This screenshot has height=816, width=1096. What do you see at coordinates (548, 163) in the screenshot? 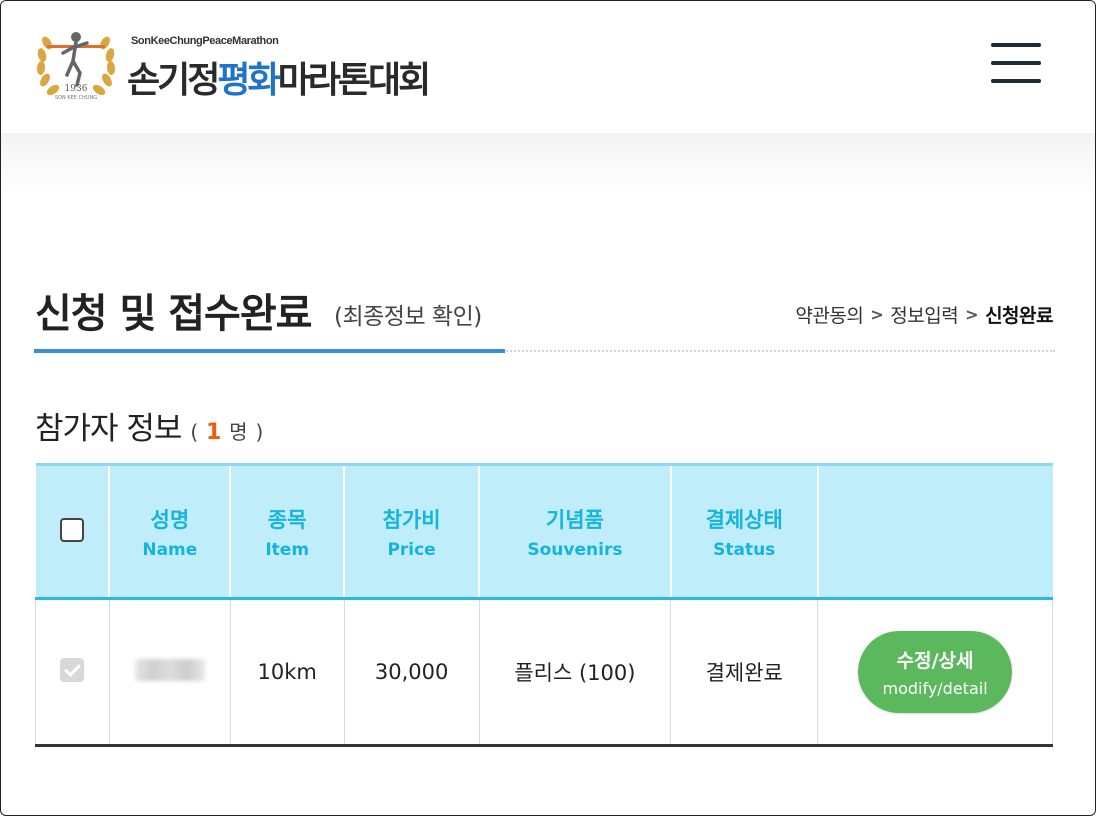
I see `header-shadow` at bounding box center [548, 163].